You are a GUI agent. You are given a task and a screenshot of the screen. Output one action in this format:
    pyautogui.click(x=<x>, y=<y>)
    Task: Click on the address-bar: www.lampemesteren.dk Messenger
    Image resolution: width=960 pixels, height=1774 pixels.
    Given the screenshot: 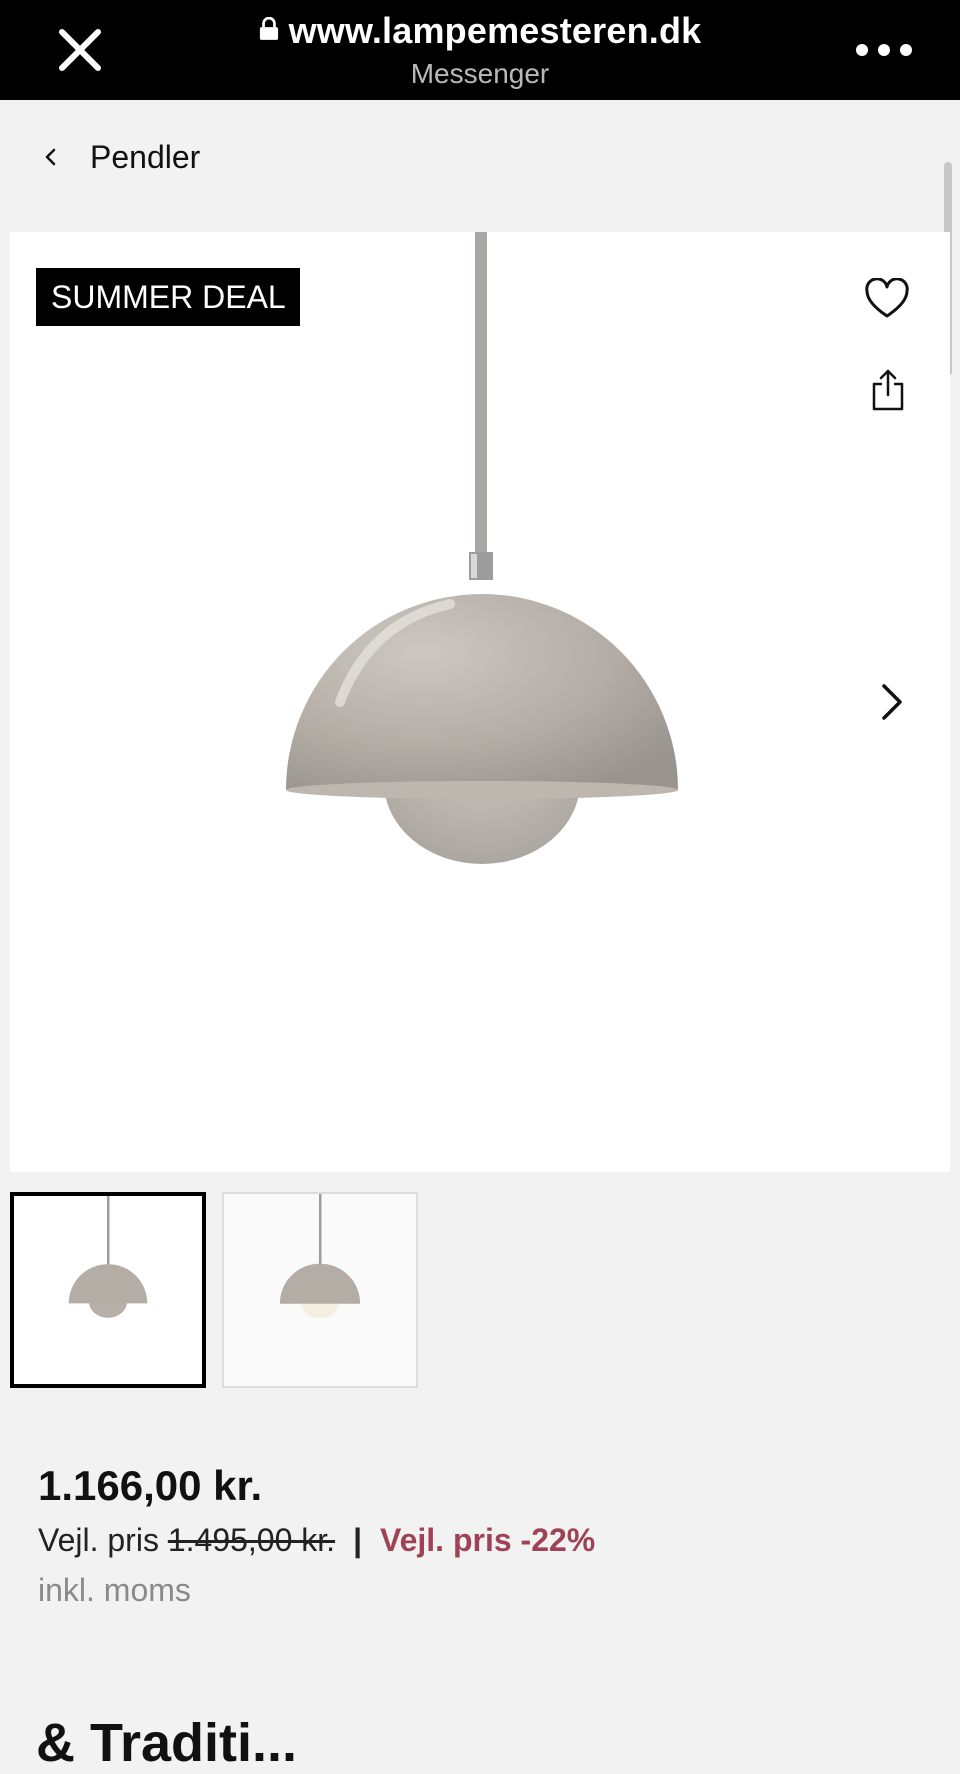 What is the action you would take?
    pyautogui.click(x=480, y=50)
    